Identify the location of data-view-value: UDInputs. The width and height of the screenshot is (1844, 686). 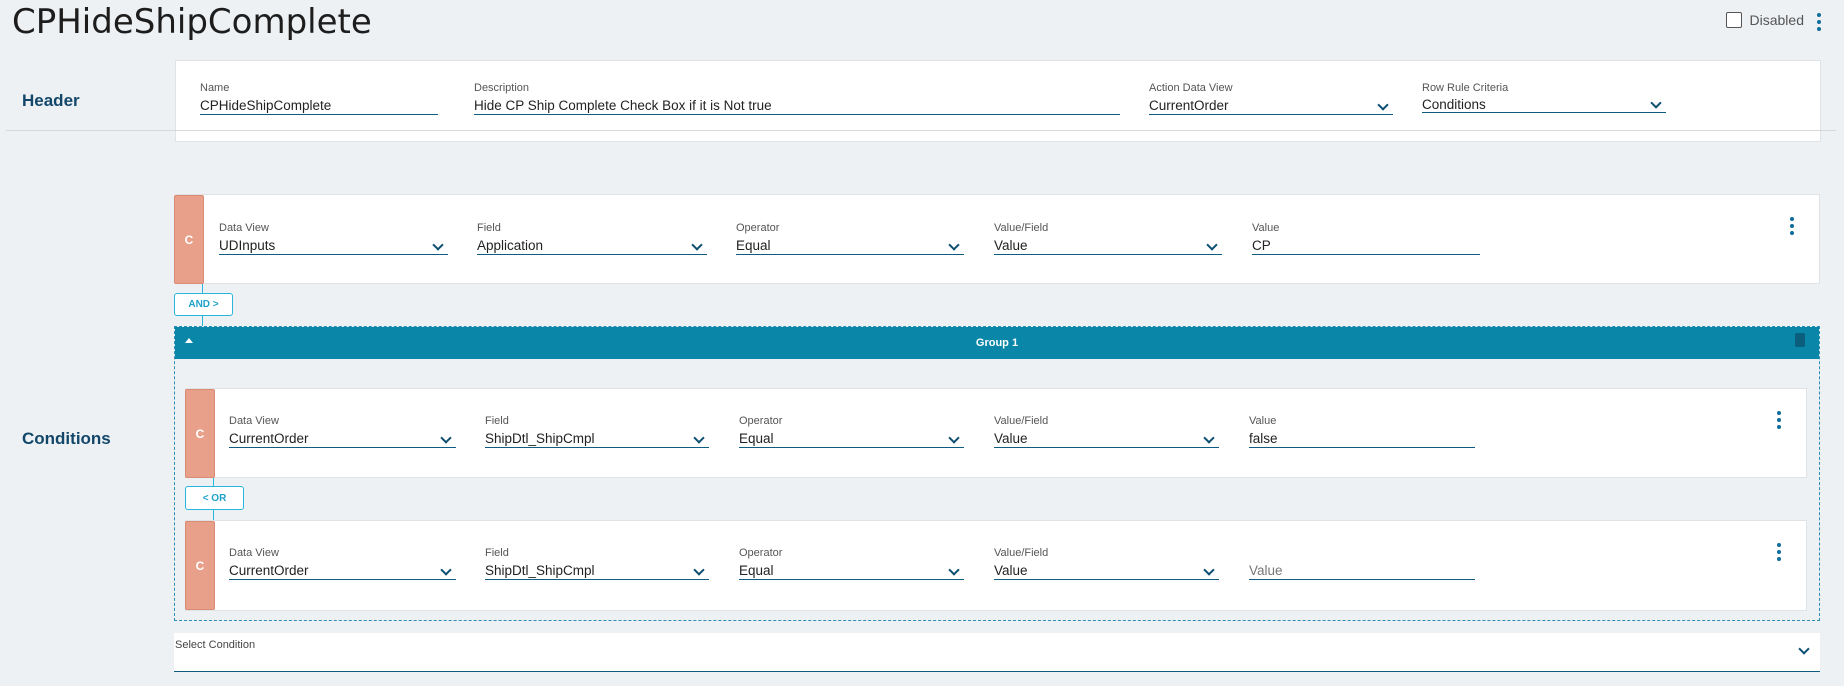
(333, 245).